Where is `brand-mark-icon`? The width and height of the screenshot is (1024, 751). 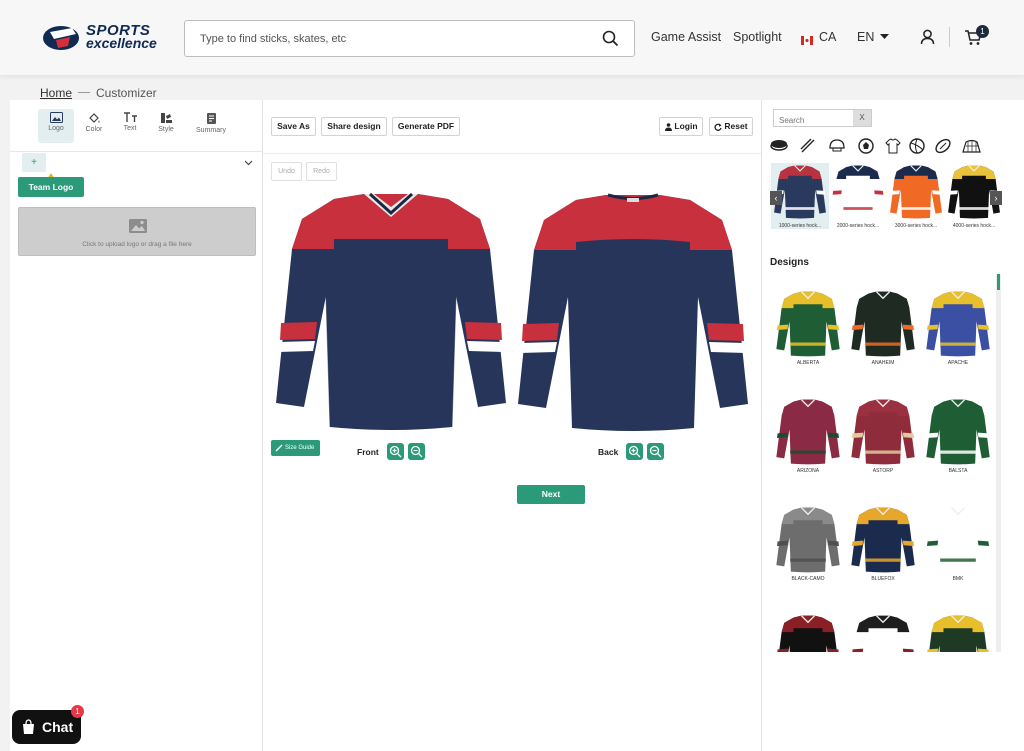 brand-mark-icon is located at coordinates (61, 38).